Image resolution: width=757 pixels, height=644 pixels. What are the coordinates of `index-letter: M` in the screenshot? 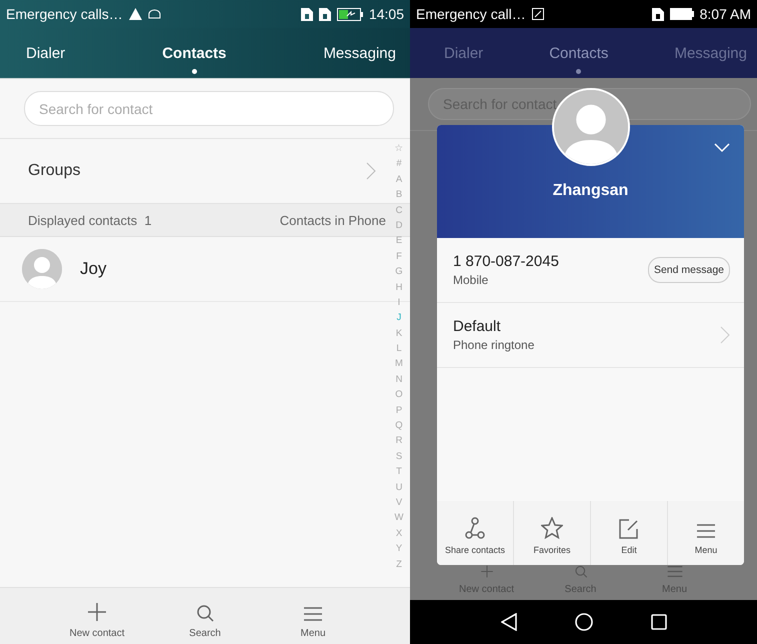 It's located at (399, 364).